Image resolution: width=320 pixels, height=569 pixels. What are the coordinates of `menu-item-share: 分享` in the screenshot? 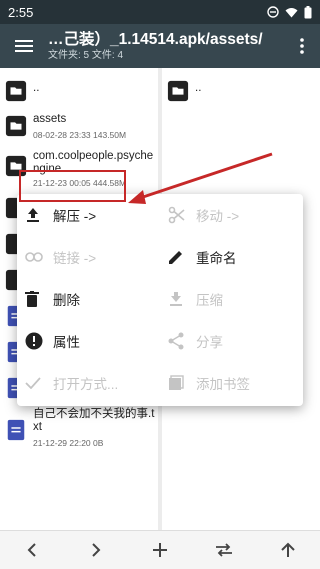 It's located at (231, 341).